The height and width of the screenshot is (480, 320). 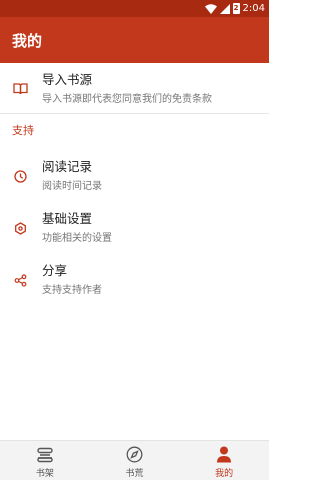 I want to click on reading-history-subtitle: 阅读时间记录, so click(x=72, y=186).